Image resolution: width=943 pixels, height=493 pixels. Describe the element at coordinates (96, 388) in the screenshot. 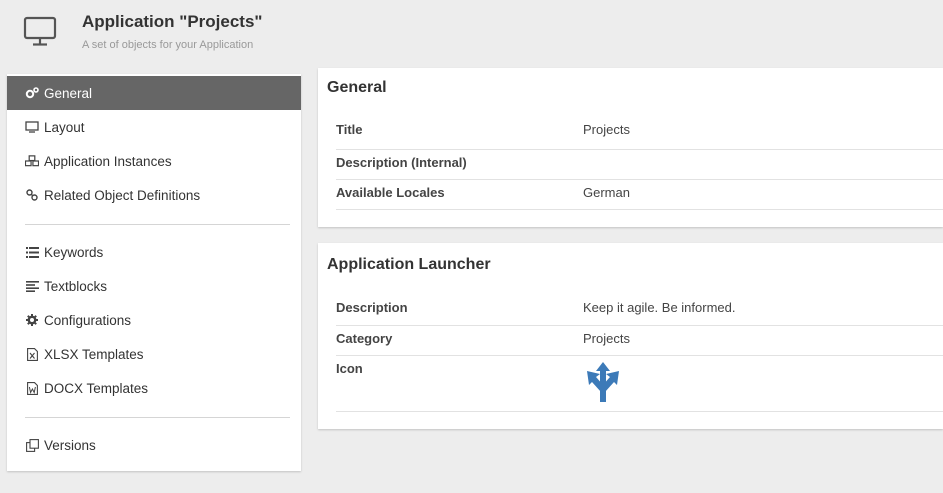

I see `sidebar-item-label: DOCX Templates` at that location.